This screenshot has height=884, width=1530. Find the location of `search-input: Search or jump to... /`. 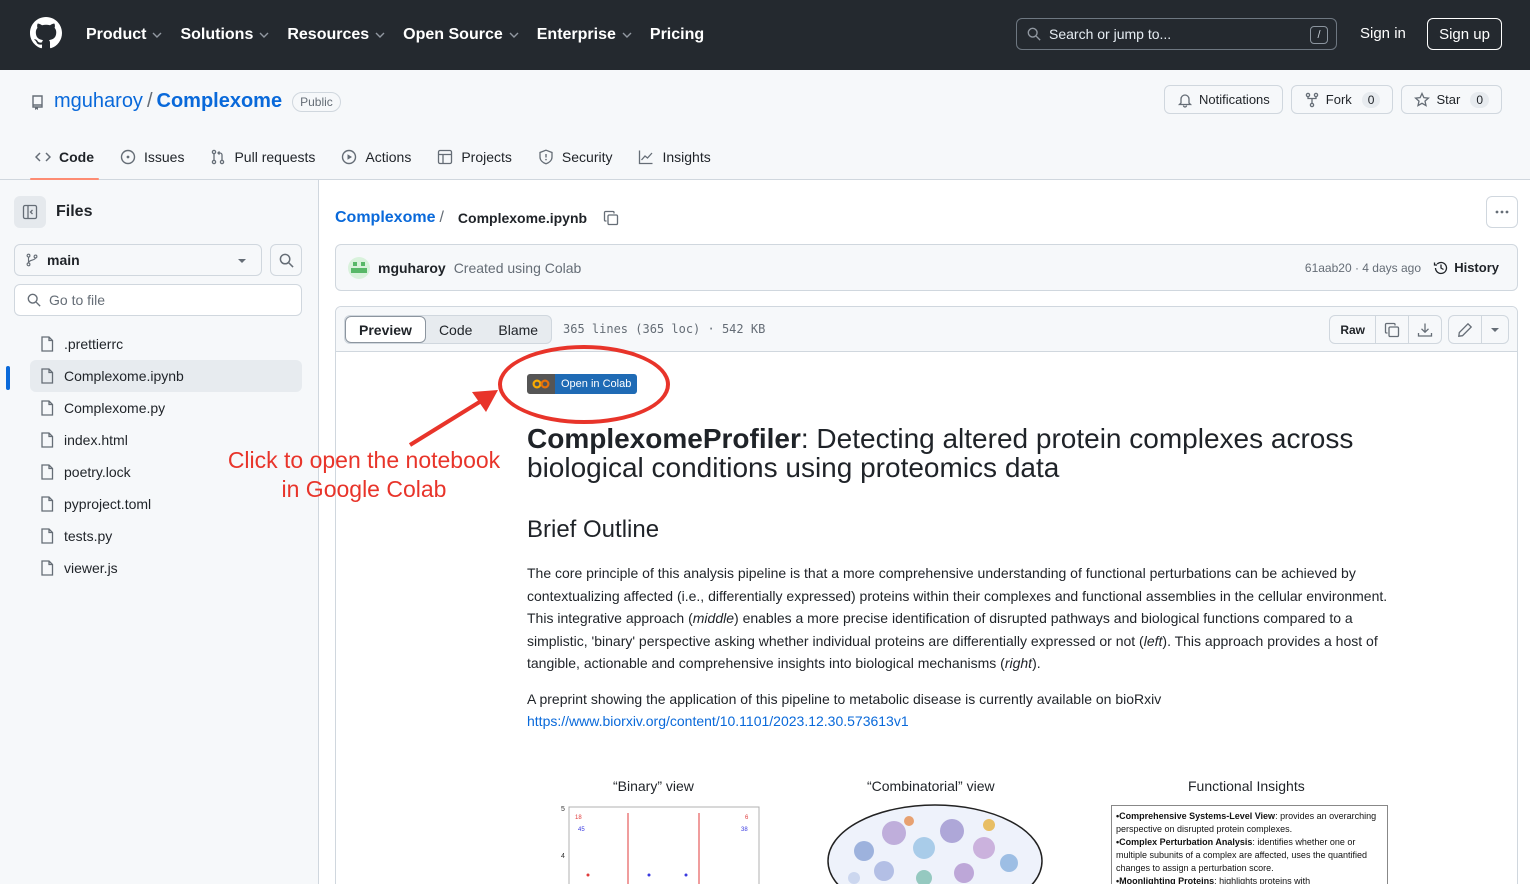

search-input: Search or jump to... / is located at coordinates (1176, 34).